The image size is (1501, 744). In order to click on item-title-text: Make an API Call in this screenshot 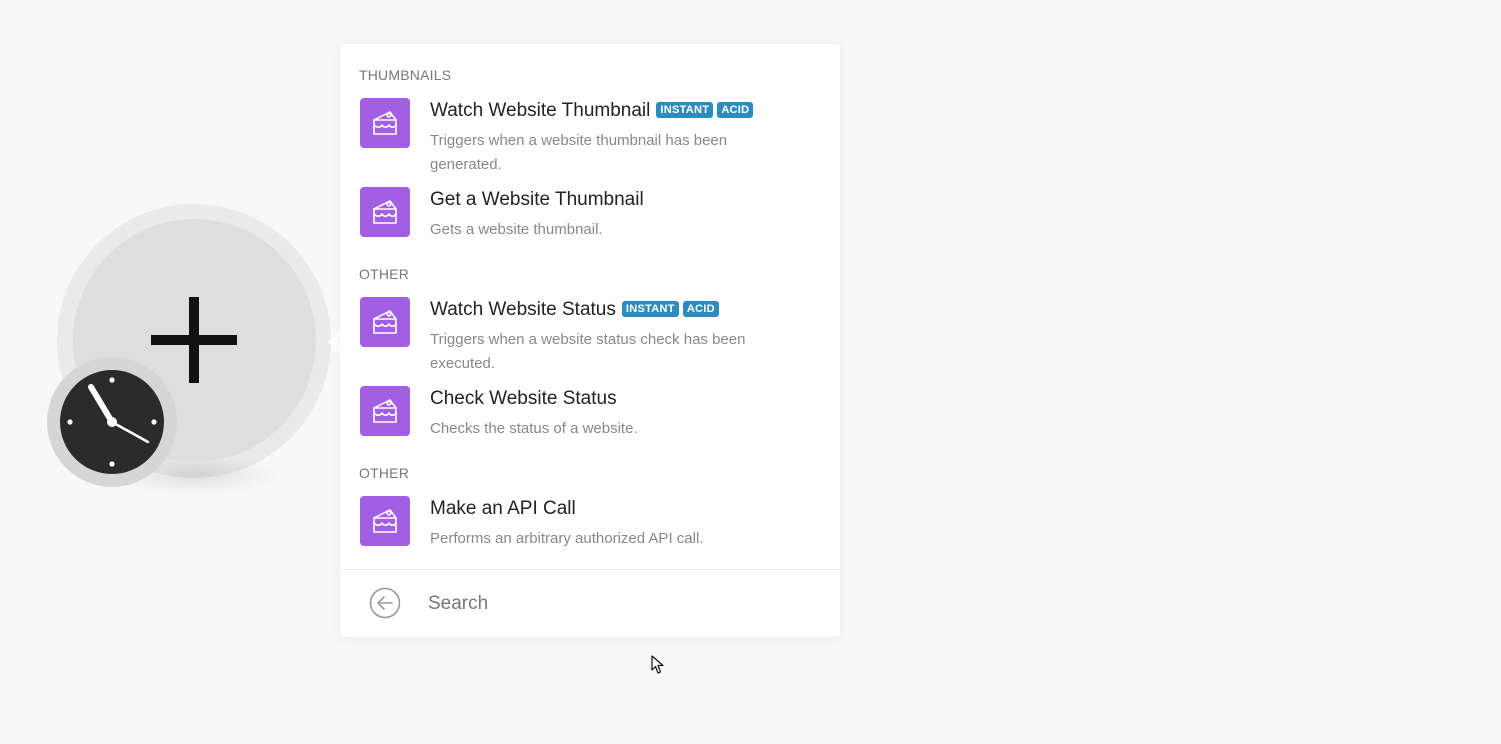, I will do `click(503, 508)`.